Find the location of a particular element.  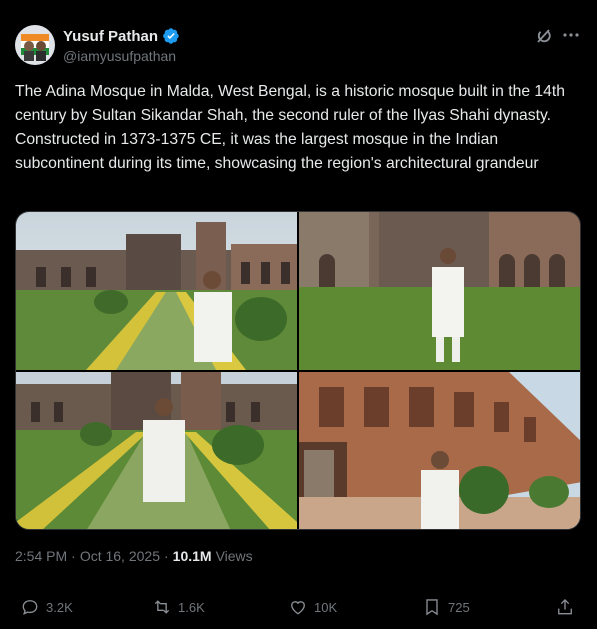

action-bar: 3.2K 1.6K 10K 725 is located at coordinates (298, 608).